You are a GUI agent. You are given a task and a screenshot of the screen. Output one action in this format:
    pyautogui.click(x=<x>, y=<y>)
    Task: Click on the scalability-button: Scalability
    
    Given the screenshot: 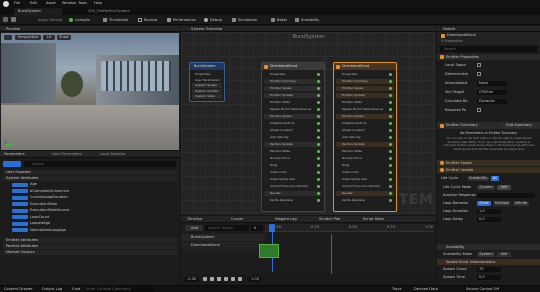 What is the action you would take?
    pyautogui.click(x=310, y=20)
    